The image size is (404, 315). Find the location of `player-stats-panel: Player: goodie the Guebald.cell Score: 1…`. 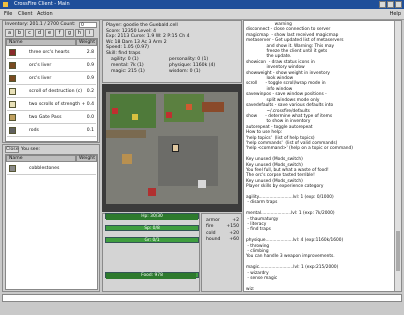

player-stats-panel: Player: goodie the Guebald.cell Score: 1… is located at coordinates (172, 51).